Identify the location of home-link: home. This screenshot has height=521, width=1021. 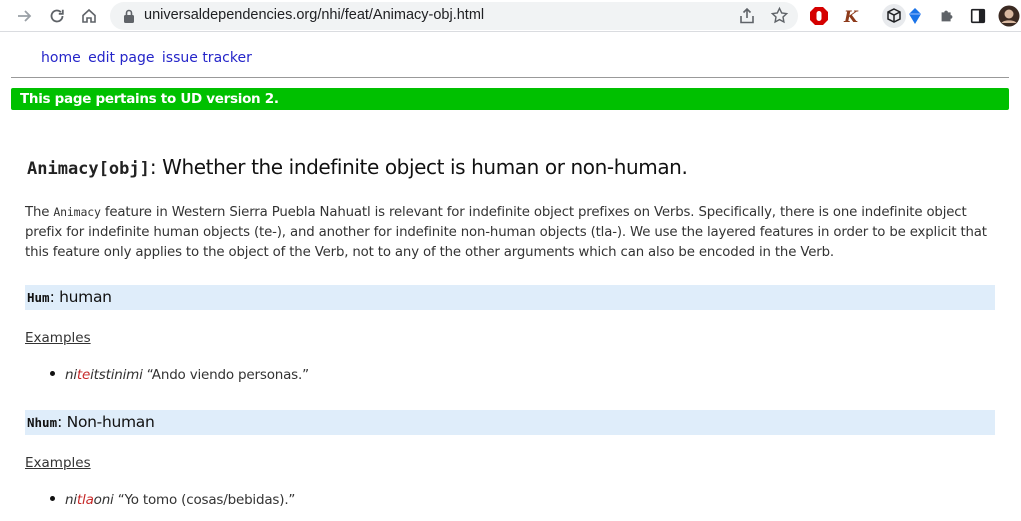
(61, 58).